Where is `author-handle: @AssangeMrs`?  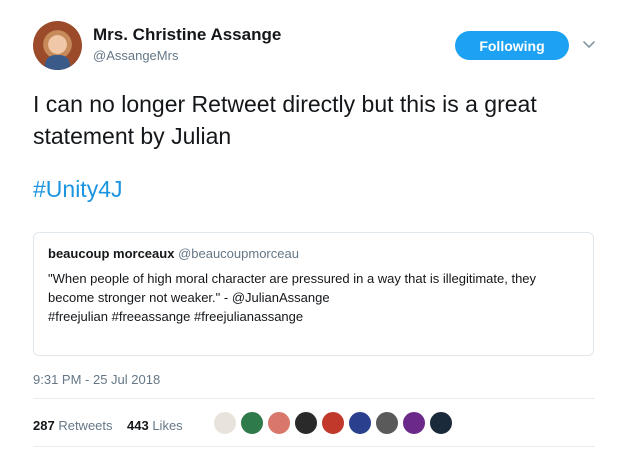 author-handle: @AssangeMrs is located at coordinates (135, 55).